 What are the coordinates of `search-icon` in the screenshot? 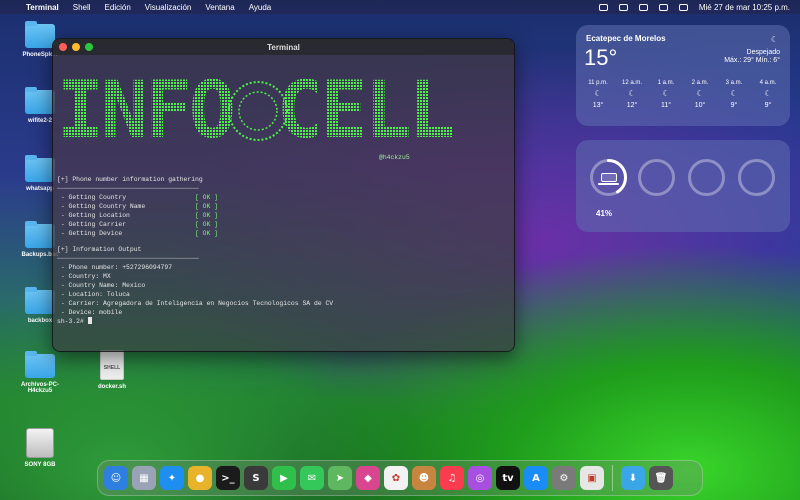 It's located at (643, 7).